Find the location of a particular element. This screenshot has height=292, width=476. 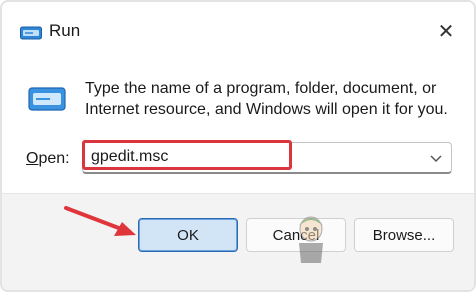

close-icon: ✕ is located at coordinates (446, 31).